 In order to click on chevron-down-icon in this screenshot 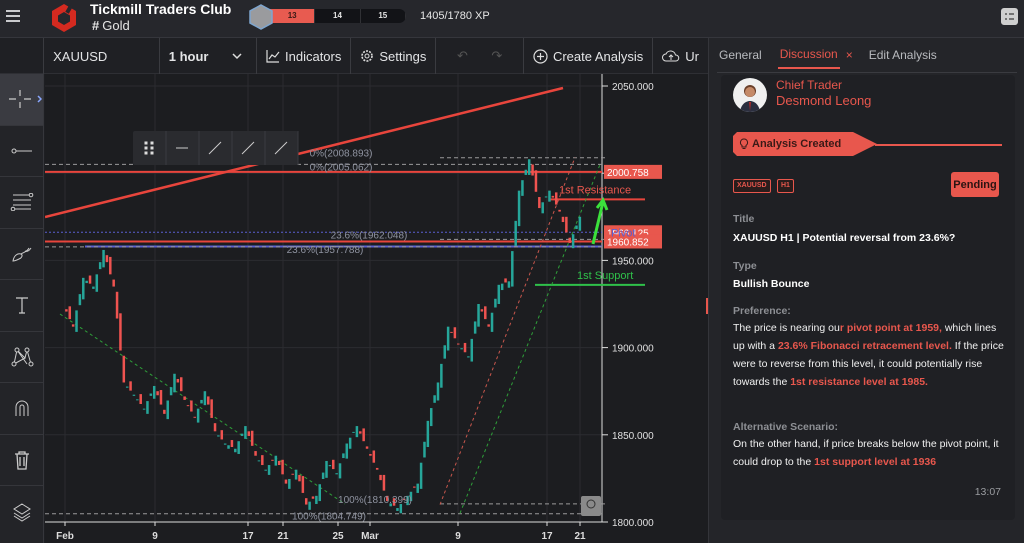, I will do `click(237, 56)`.